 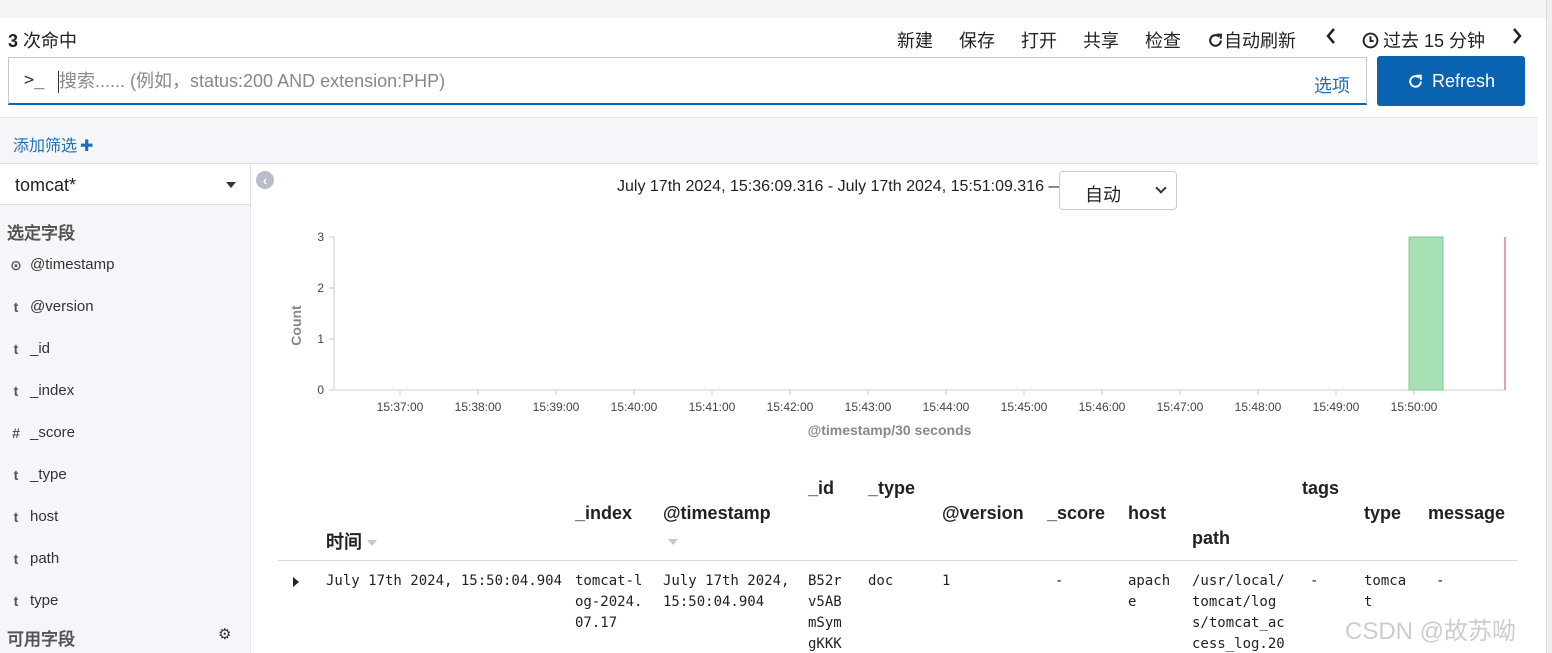 What do you see at coordinates (1118, 190) in the screenshot?
I see `interval-select: 自动` at bounding box center [1118, 190].